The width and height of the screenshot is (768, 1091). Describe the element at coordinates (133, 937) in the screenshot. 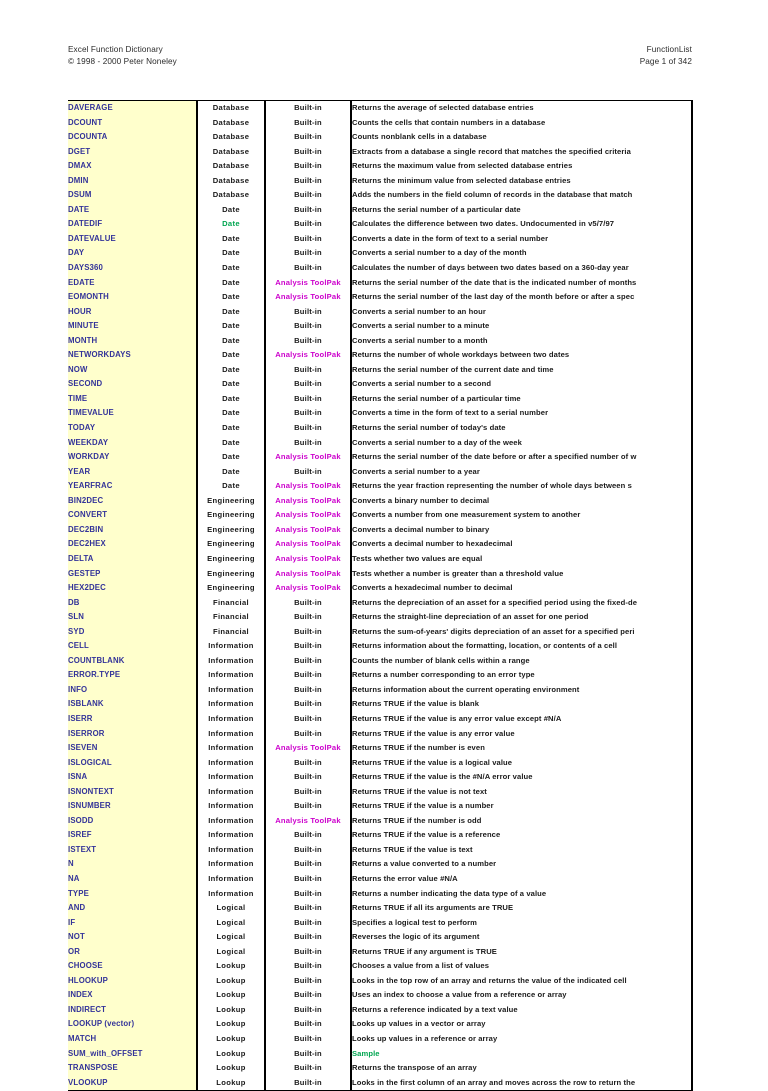

I see `function-name-cell: NOT` at that location.